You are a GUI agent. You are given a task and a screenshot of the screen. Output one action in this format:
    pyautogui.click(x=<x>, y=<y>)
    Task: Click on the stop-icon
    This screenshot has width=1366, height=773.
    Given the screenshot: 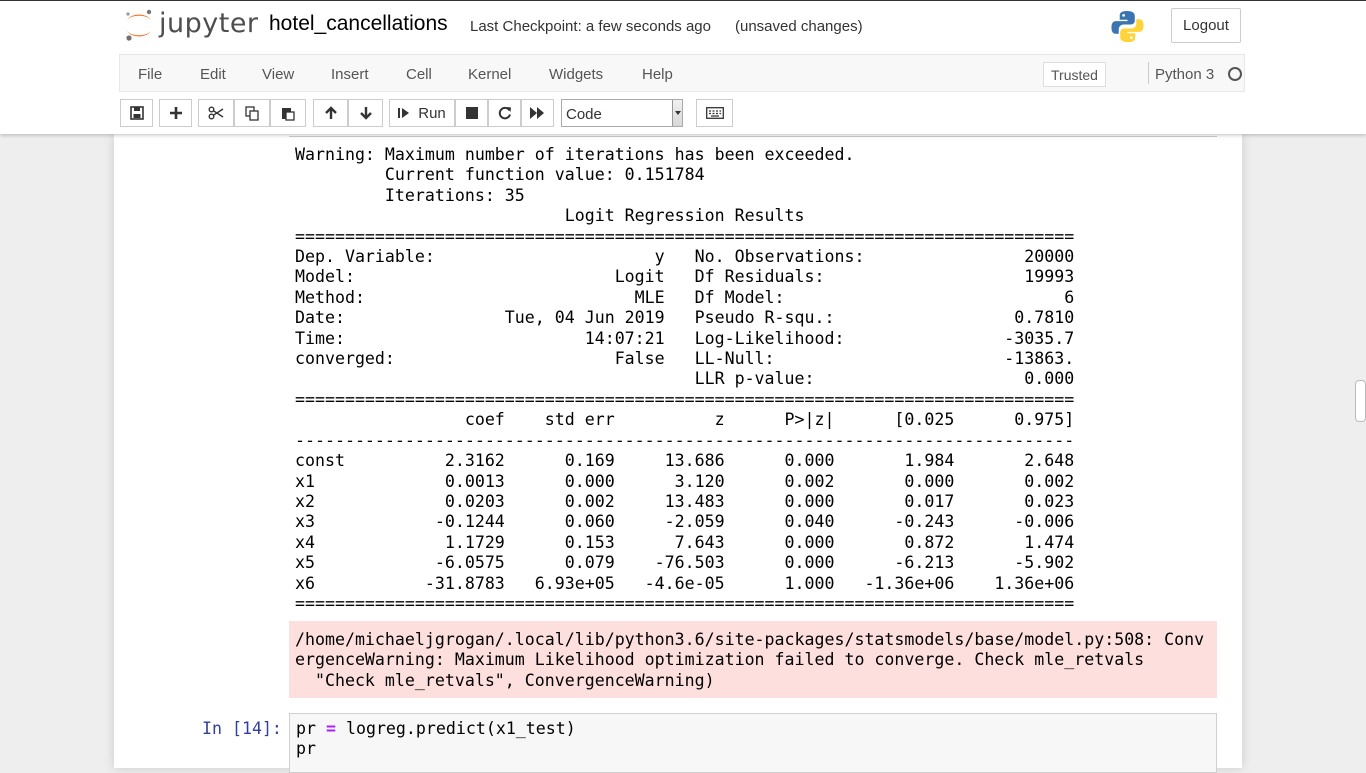 What is the action you would take?
    pyautogui.click(x=471, y=113)
    